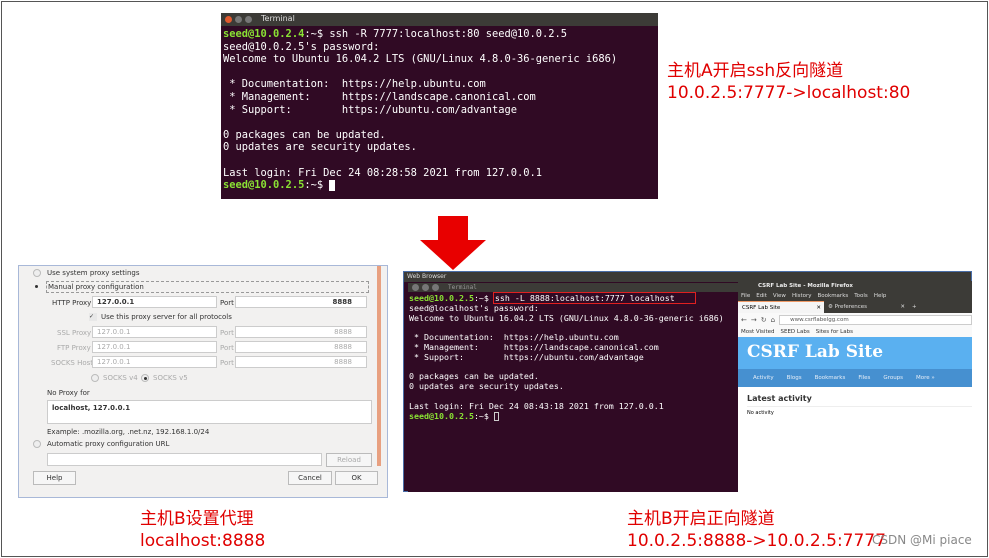 The height and width of the screenshot is (558, 989). I want to click on no-proxy-textarea: localhost, 127.0.0.1, so click(209, 412).